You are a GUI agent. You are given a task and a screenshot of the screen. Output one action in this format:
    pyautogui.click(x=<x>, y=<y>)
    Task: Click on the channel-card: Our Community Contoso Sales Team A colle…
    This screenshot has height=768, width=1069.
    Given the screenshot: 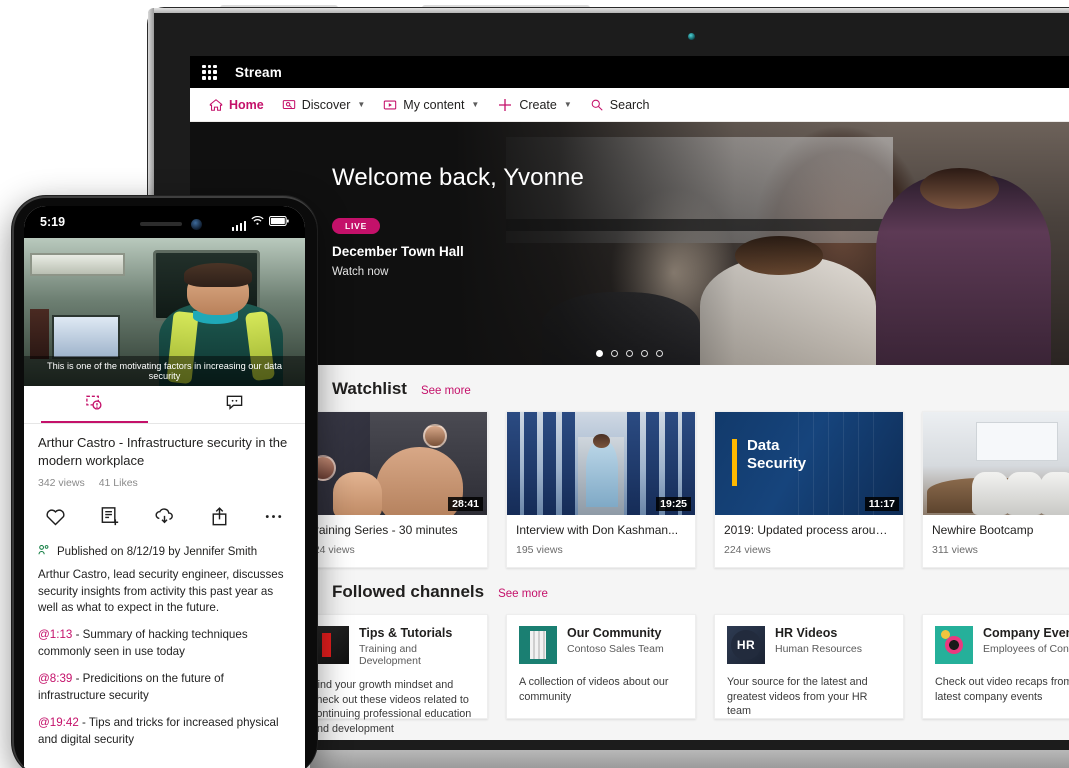 What is the action you would take?
    pyautogui.click(x=601, y=666)
    